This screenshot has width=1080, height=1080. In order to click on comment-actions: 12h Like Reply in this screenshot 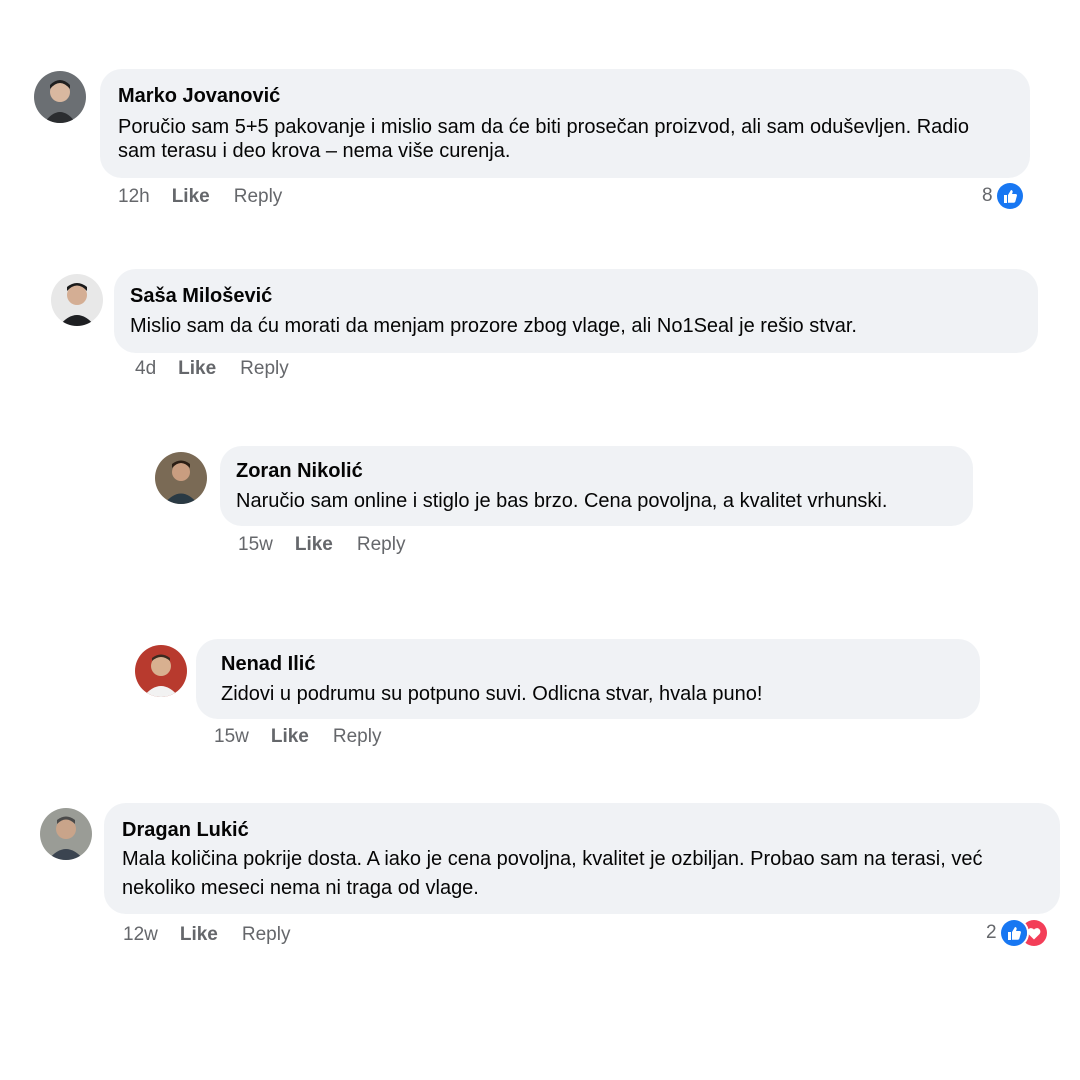, I will do `click(200, 197)`.